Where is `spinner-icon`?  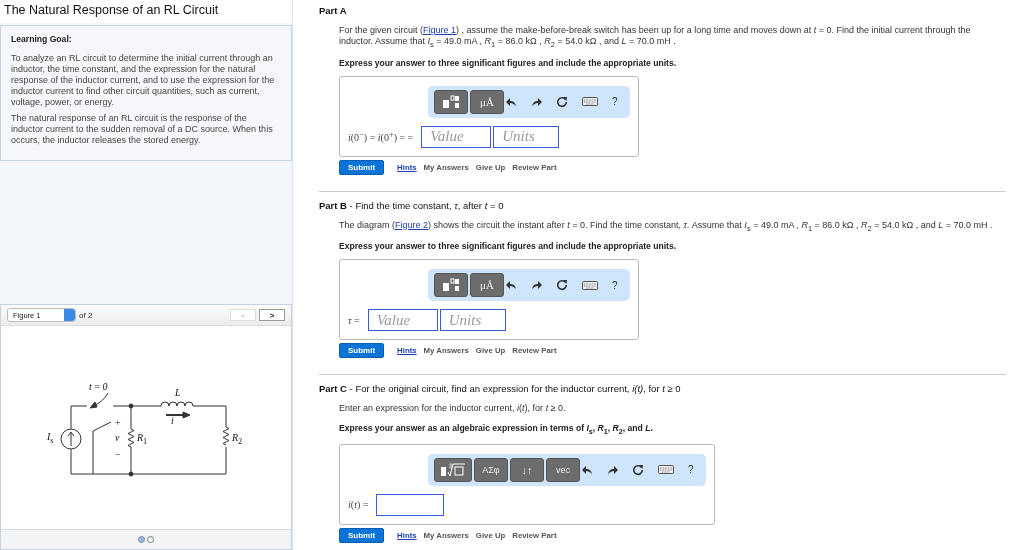
spinner-icon is located at coordinates (69, 315).